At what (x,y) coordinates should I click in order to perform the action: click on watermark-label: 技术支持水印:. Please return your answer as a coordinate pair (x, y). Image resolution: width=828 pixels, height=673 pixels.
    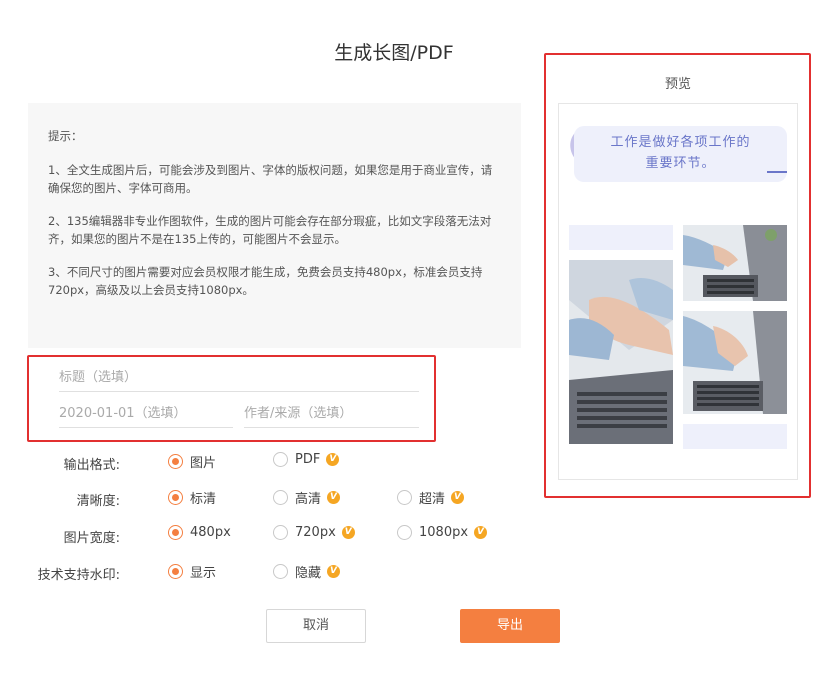
    Looking at the image, I should click on (78, 575).